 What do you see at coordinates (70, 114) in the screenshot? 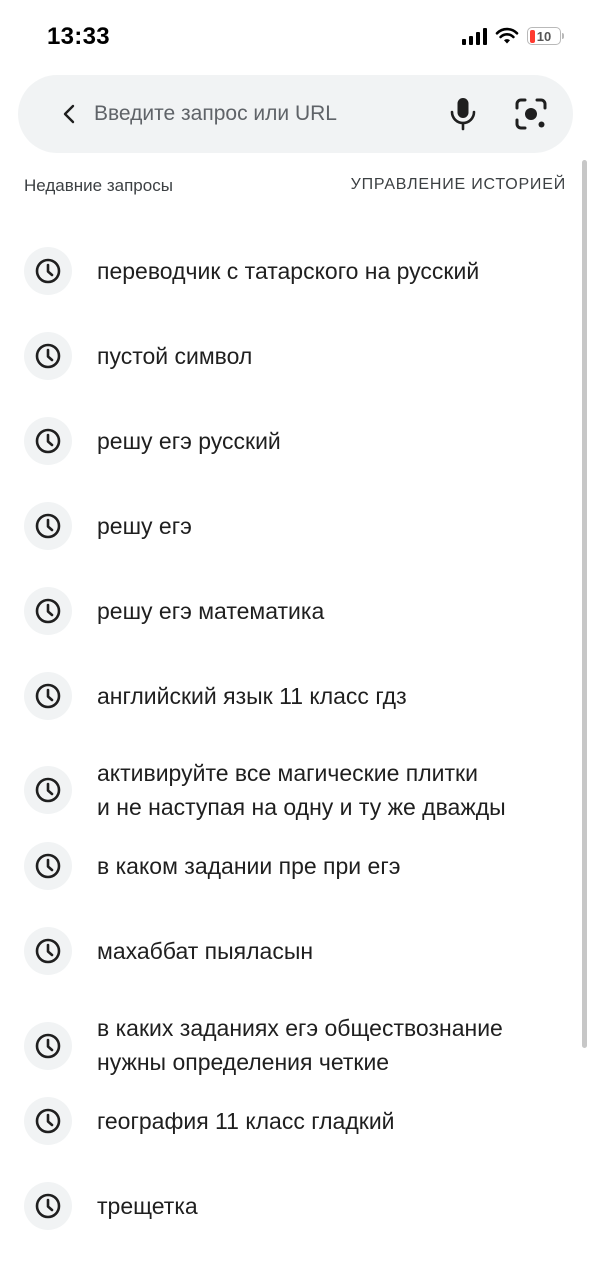
I see `back-arrow-icon` at bounding box center [70, 114].